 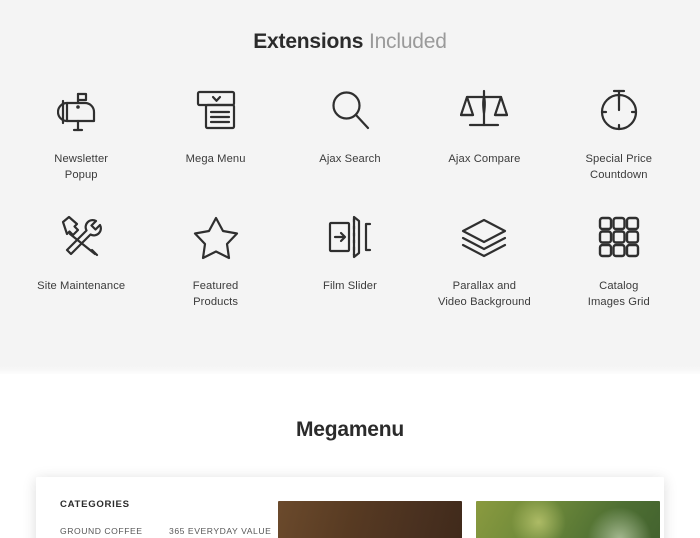 What do you see at coordinates (350, 110) in the screenshot?
I see `search-icon` at bounding box center [350, 110].